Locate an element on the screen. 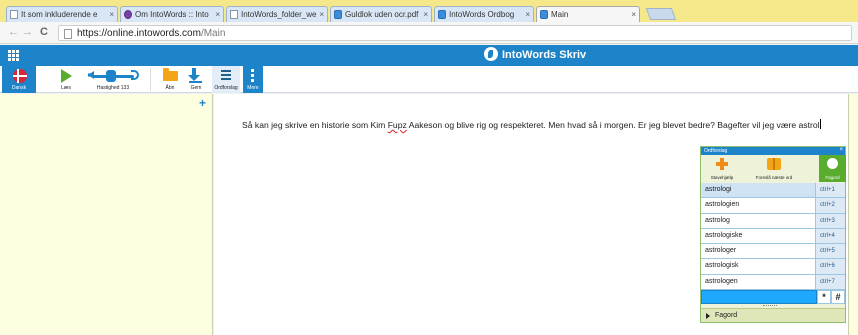  danish-flag-icon is located at coordinates (20, 76).